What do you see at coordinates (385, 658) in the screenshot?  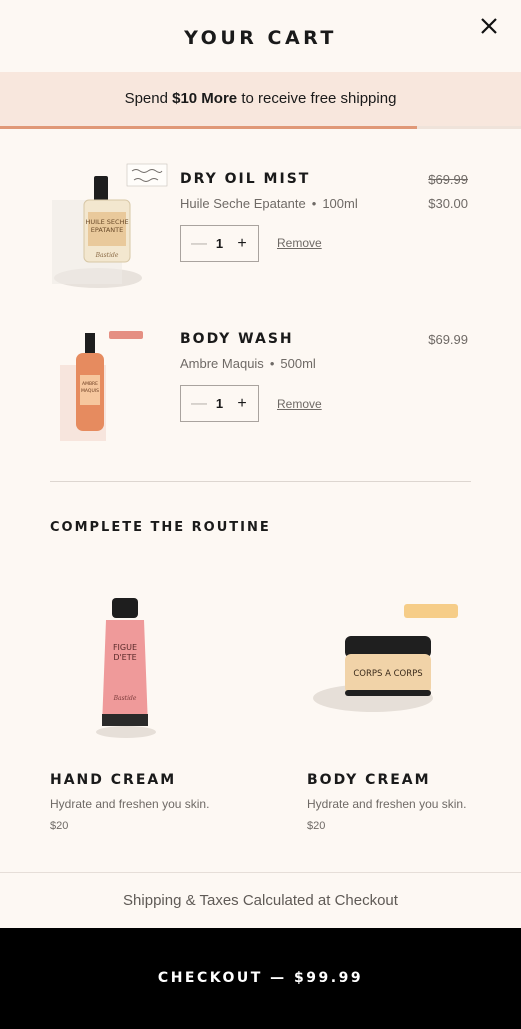 I see `body-cream-image: CORPS A CORPS` at bounding box center [385, 658].